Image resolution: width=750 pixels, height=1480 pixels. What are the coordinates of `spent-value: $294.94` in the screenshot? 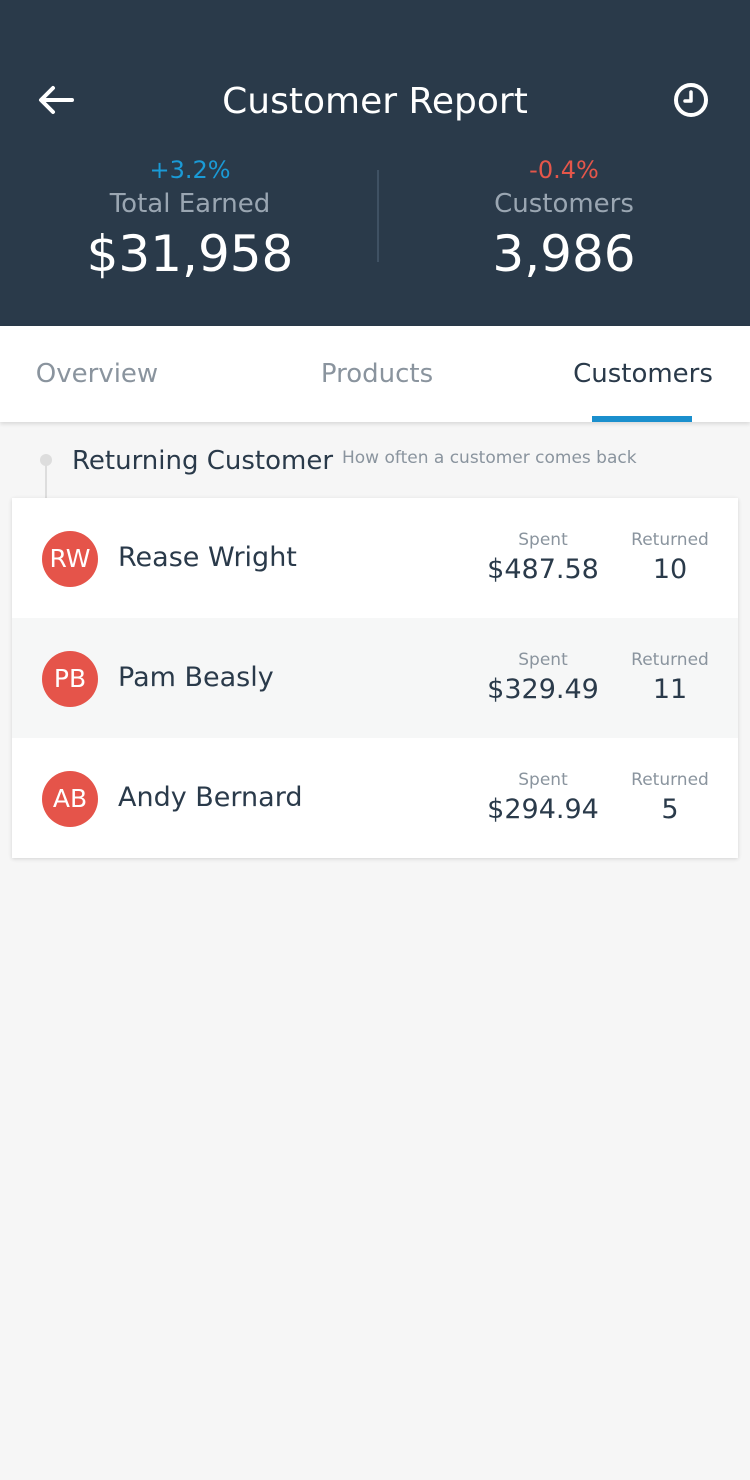 It's located at (543, 809).